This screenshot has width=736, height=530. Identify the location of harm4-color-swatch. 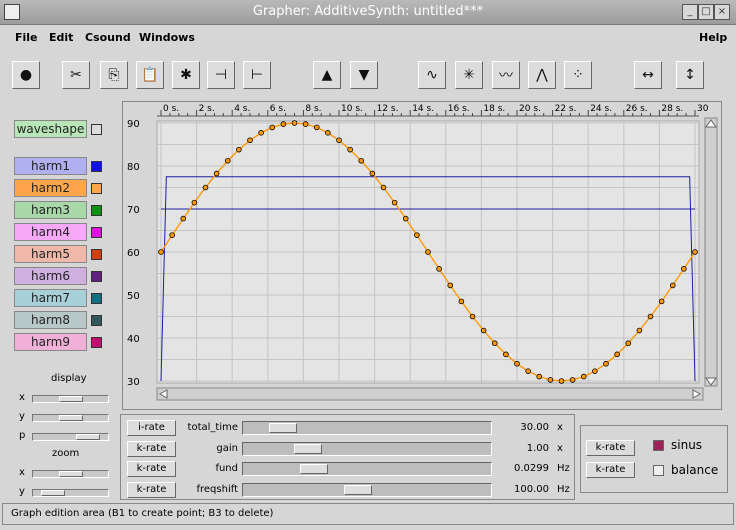
(96, 232).